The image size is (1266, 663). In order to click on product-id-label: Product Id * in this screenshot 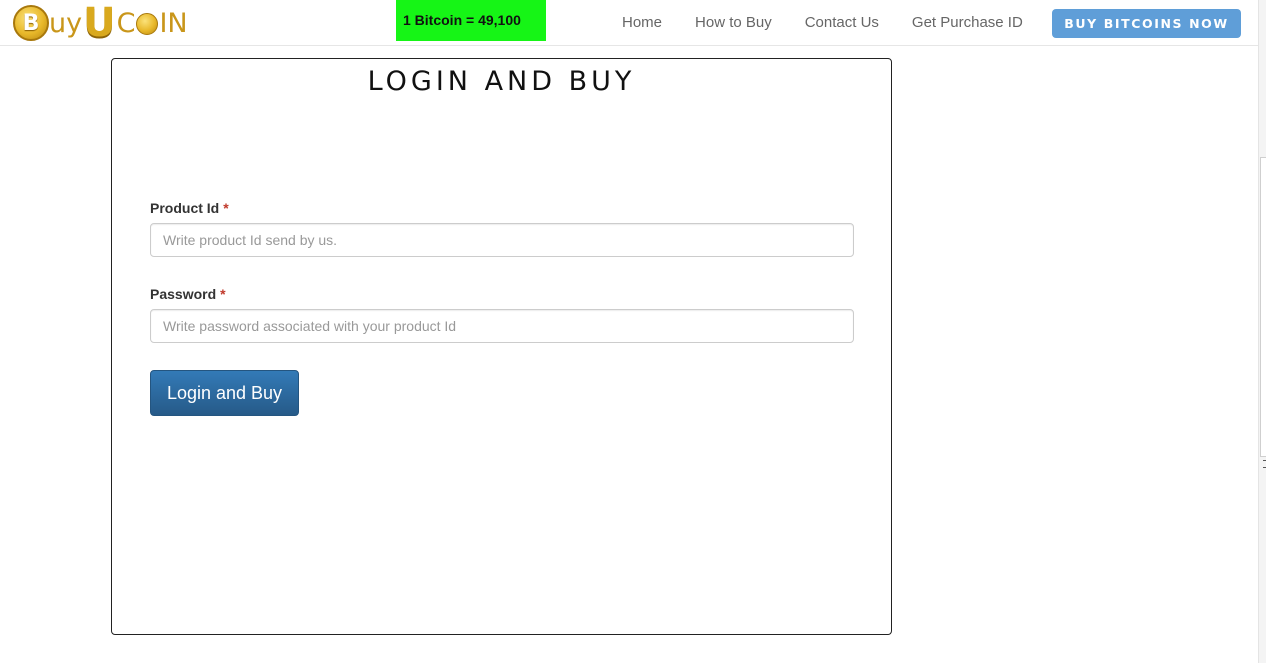, I will do `click(189, 208)`.